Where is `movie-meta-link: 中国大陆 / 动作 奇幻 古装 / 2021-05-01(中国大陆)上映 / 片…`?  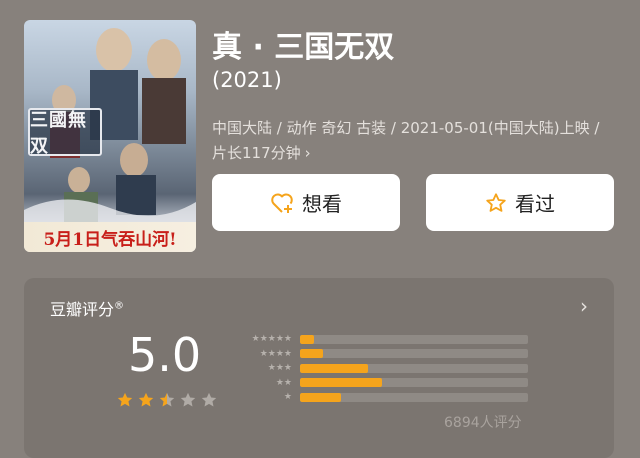 movie-meta-link: 中国大陆 / 动作 奇幻 古装 / 2021-05-01(中国大陆)上映 / 片… is located at coordinates (412, 141).